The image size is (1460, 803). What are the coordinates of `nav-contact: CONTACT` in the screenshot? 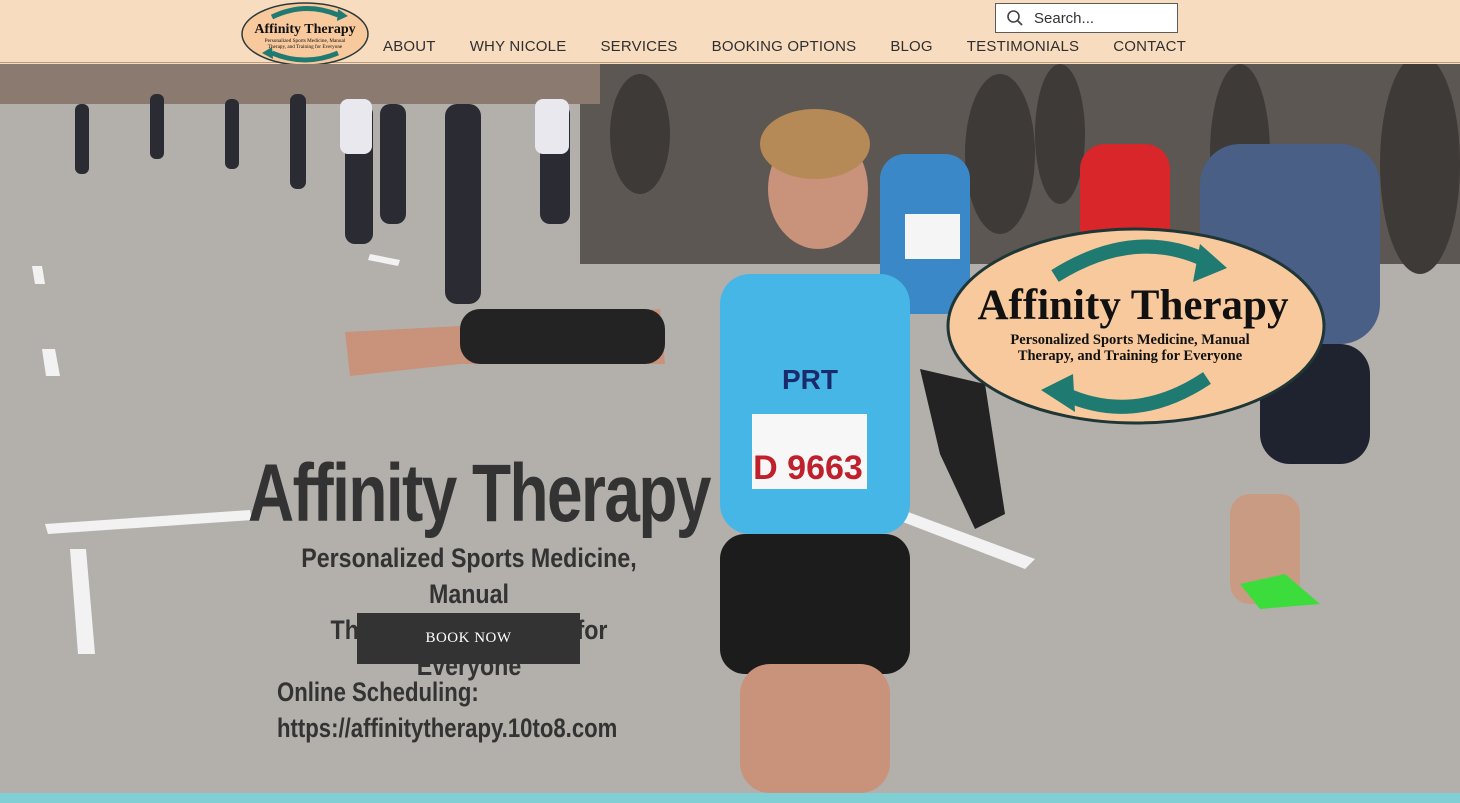 It's located at (1149, 46).